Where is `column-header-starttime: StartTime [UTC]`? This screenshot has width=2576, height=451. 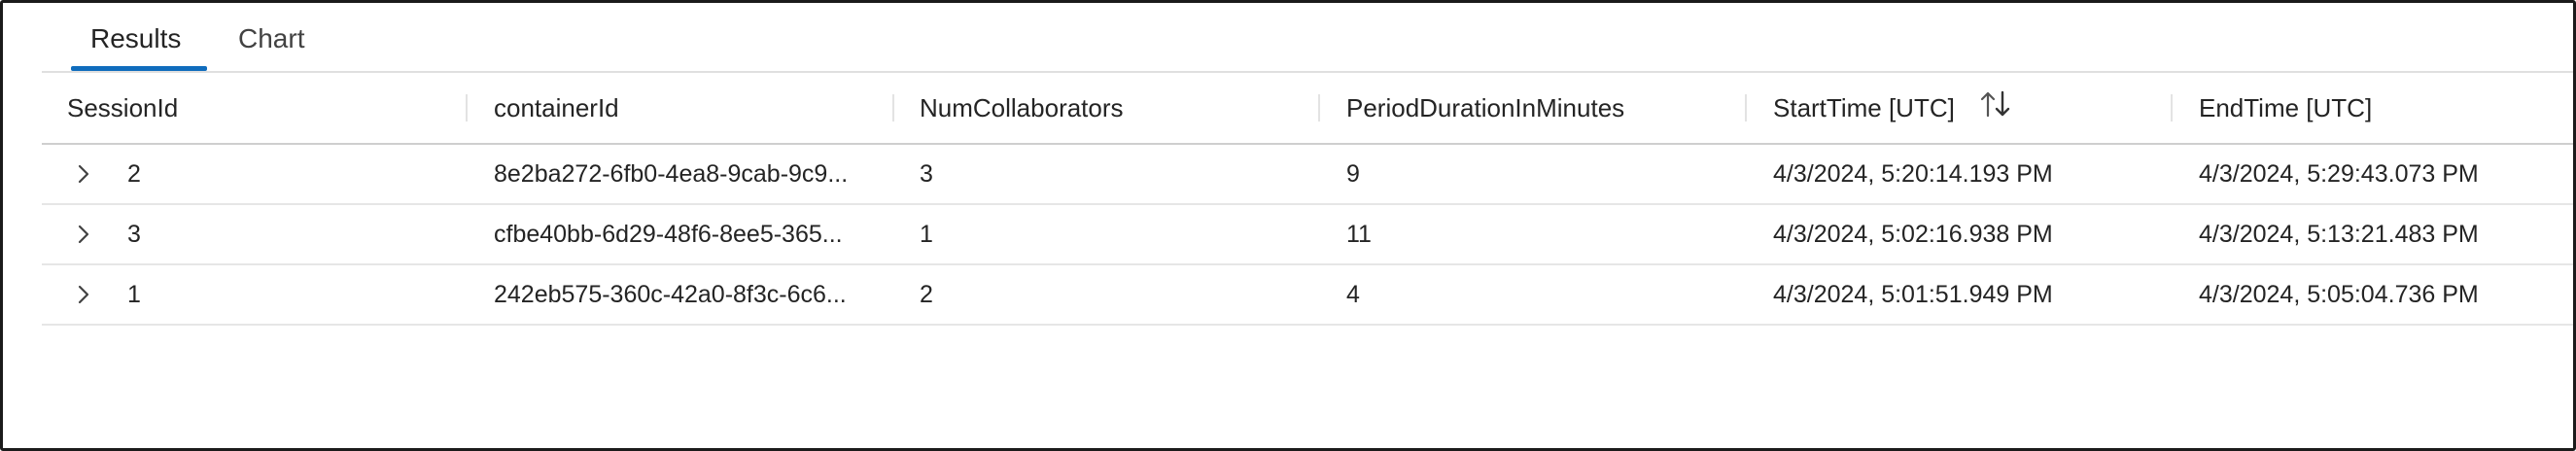 column-header-starttime: StartTime [UTC] is located at coordinates (1892, 108).